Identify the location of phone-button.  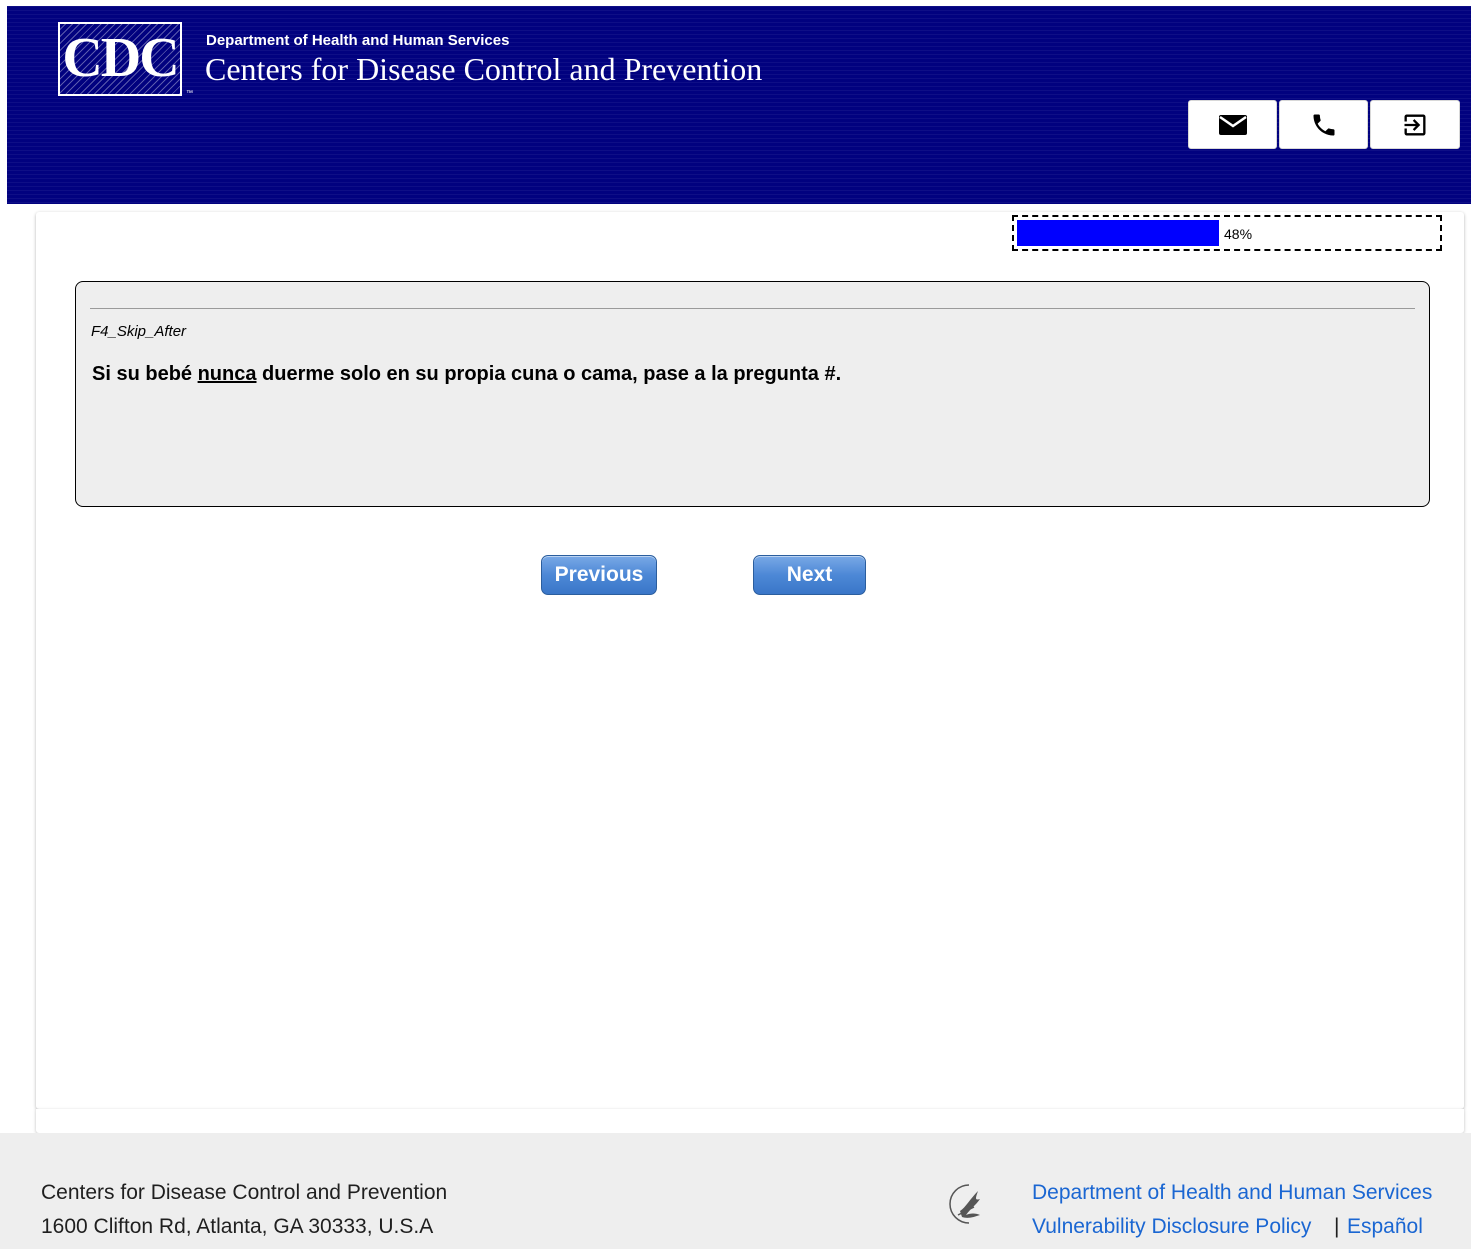
(1323, 124).